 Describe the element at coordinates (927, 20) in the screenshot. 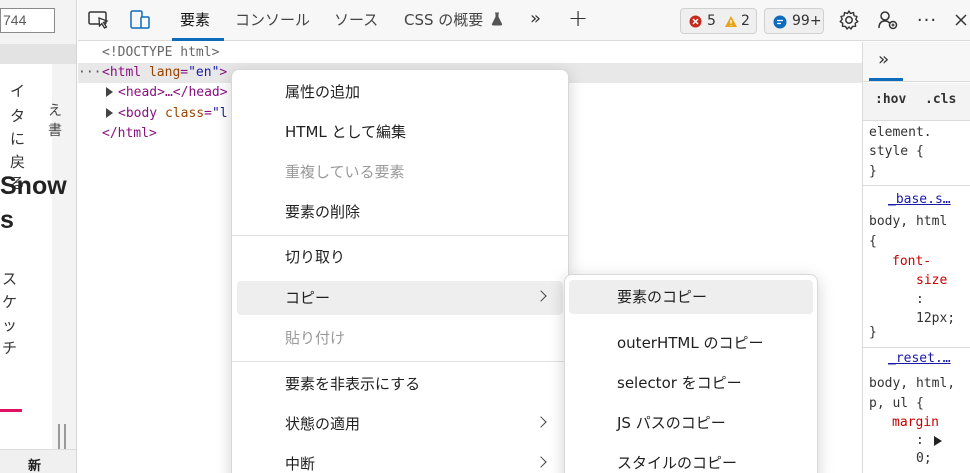

I see `more-options-icon: ···` at that location.